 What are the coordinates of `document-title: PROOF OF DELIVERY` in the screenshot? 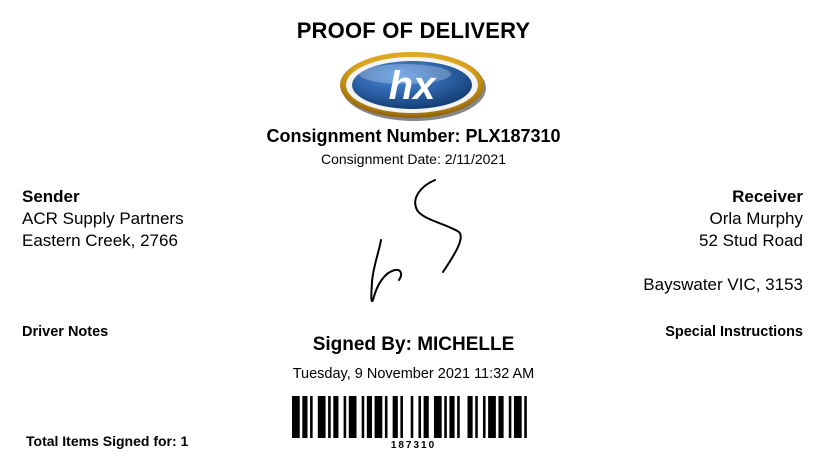 It's located at (413, 30).